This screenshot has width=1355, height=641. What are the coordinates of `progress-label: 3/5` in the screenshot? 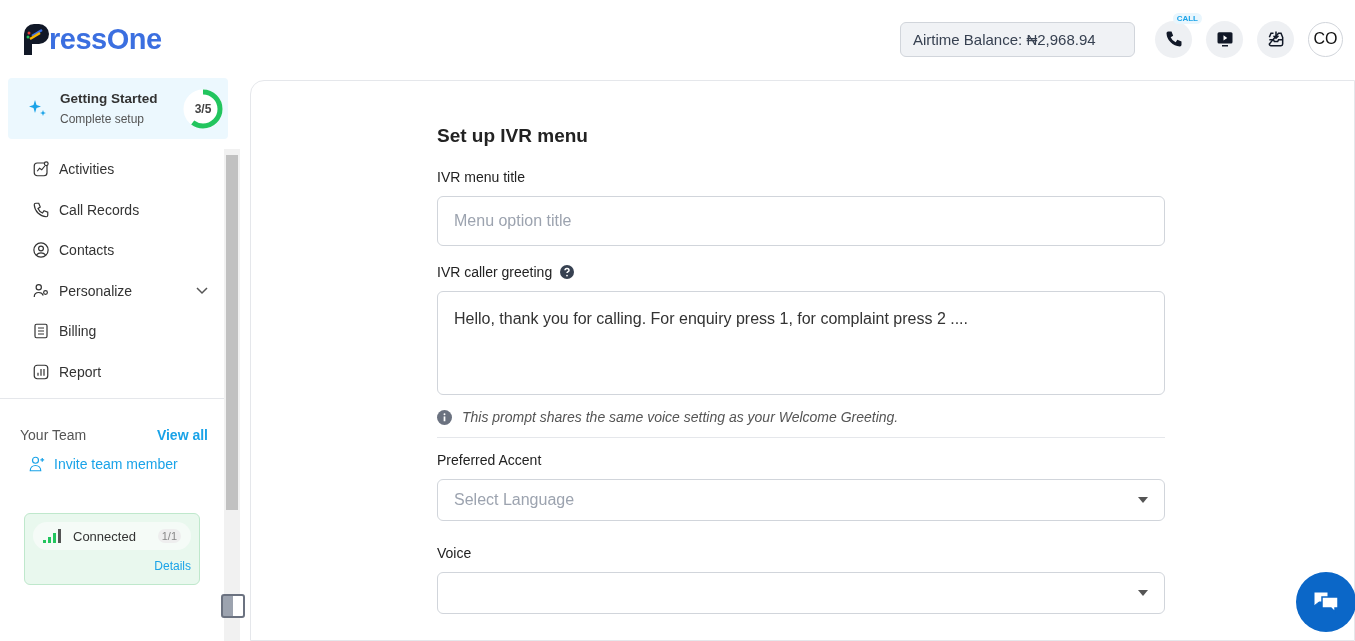 It's located at (203, 108).